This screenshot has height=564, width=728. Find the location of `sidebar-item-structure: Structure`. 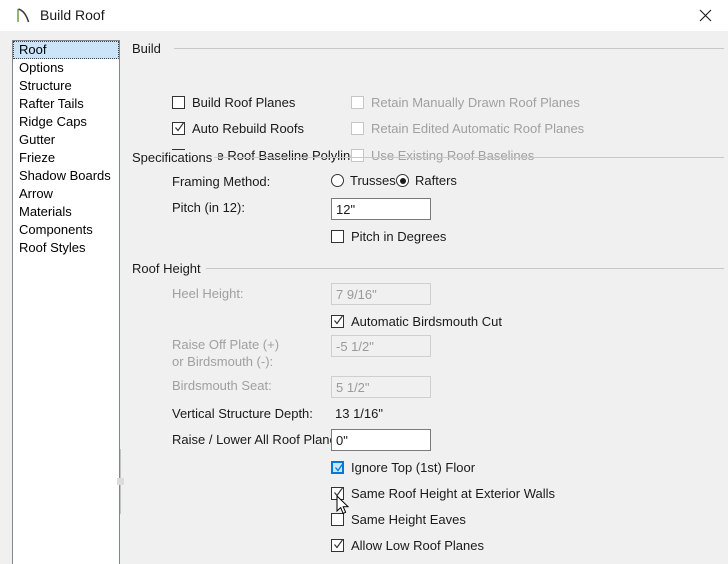

sidebar-item-structure: Structure is located at coordinates (66, 86).